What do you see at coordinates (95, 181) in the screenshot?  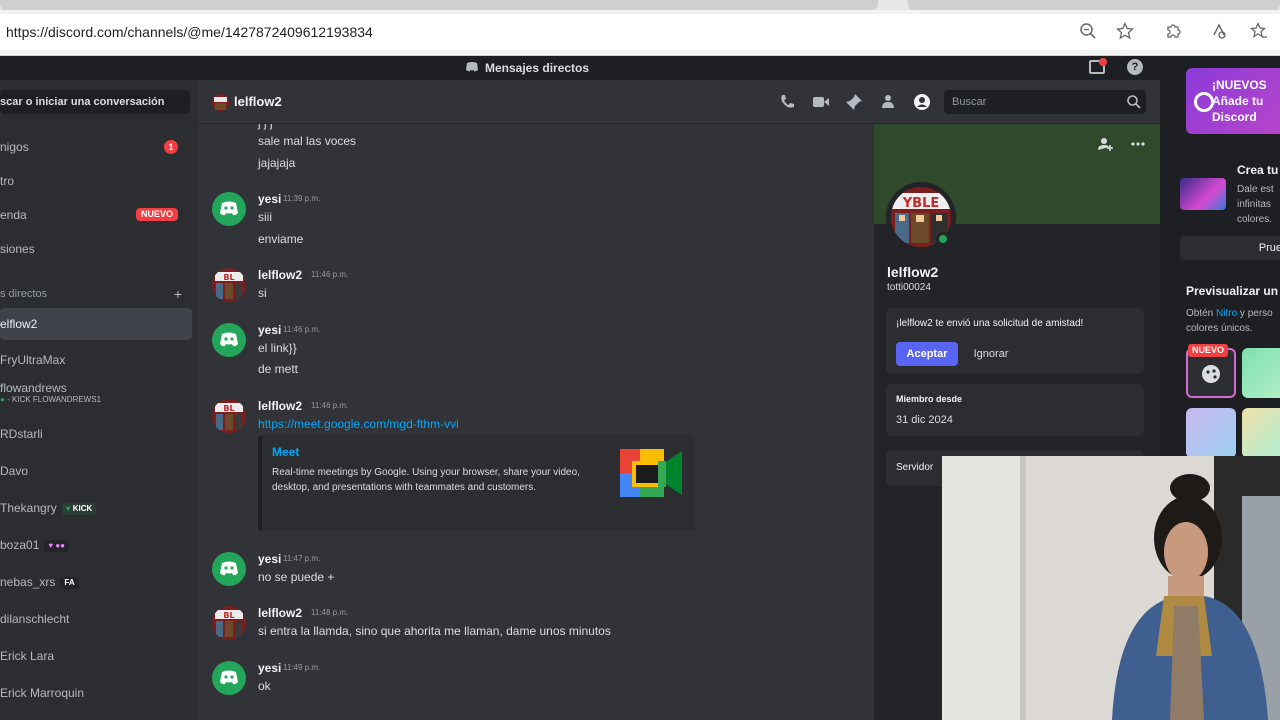 I see `nav-nitro: tro` at bounding box center [95, 181].